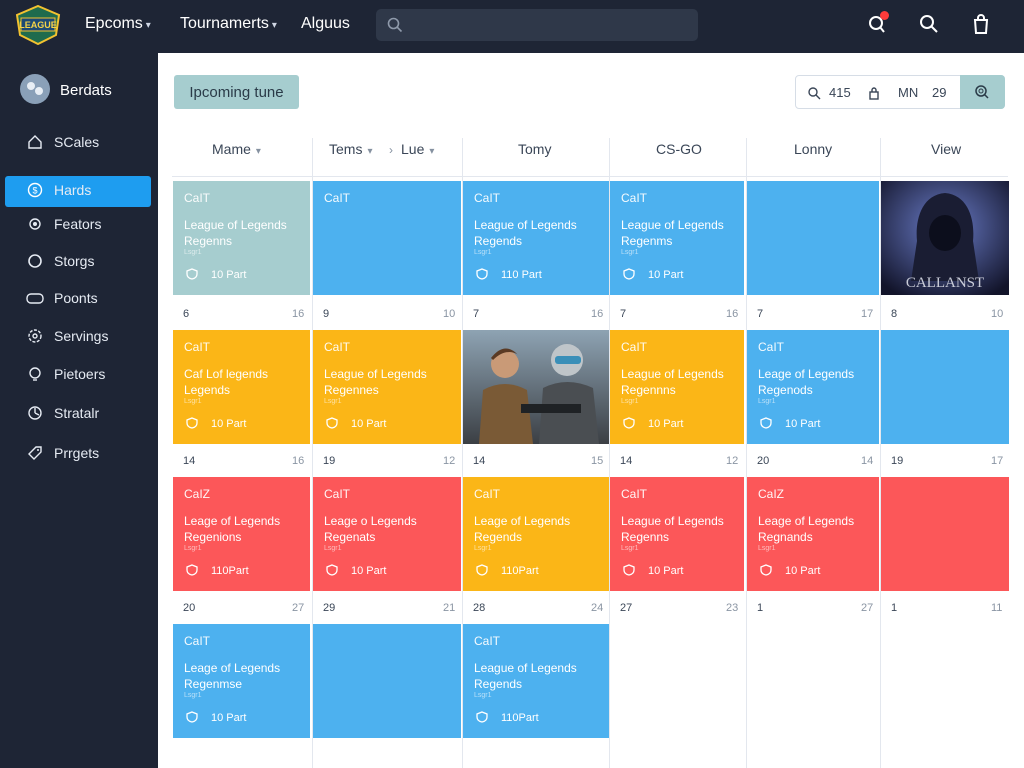 This screenshot has height=768, width=1024. Describe the element at coordinates (298, 461) in the screenshot. I see `day-number-end: 16` at that location.